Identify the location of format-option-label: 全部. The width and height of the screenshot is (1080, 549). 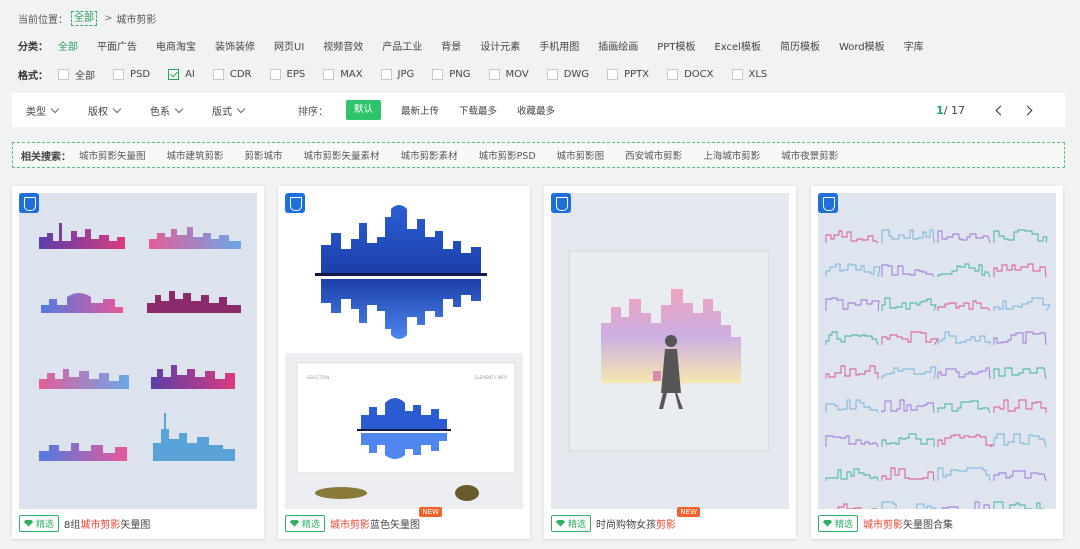
(85, 76).